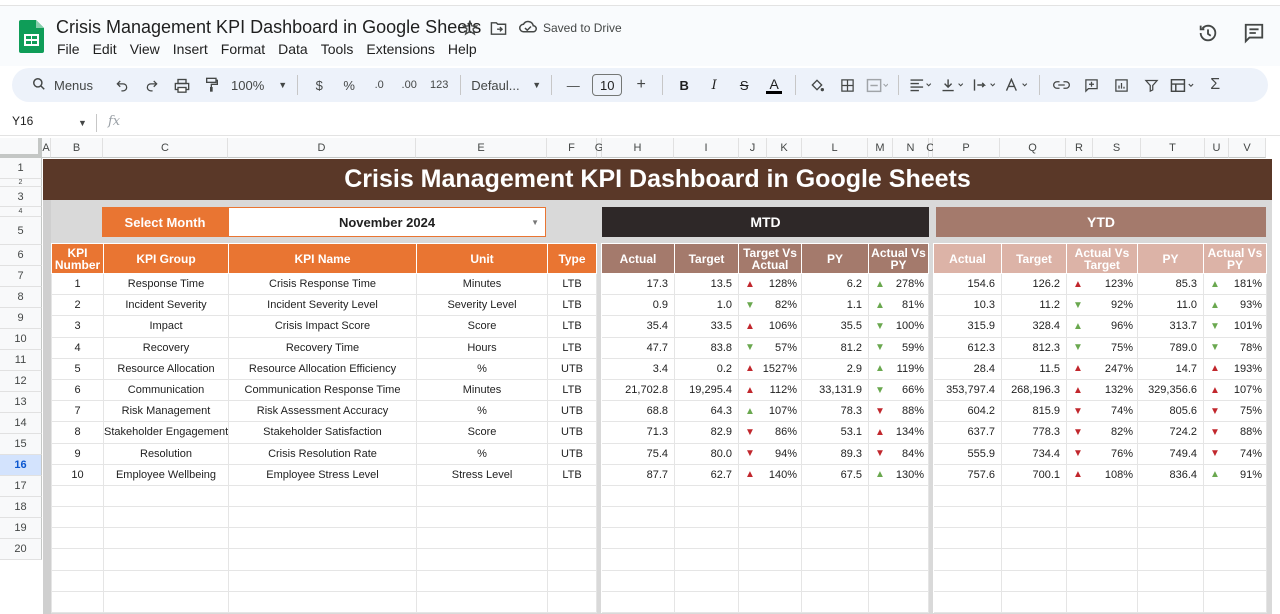 This screenshot has height=614, width=1280. Describe the element at coordinates (46, 148) in the screenshot. I see `column-header: A` at that location.